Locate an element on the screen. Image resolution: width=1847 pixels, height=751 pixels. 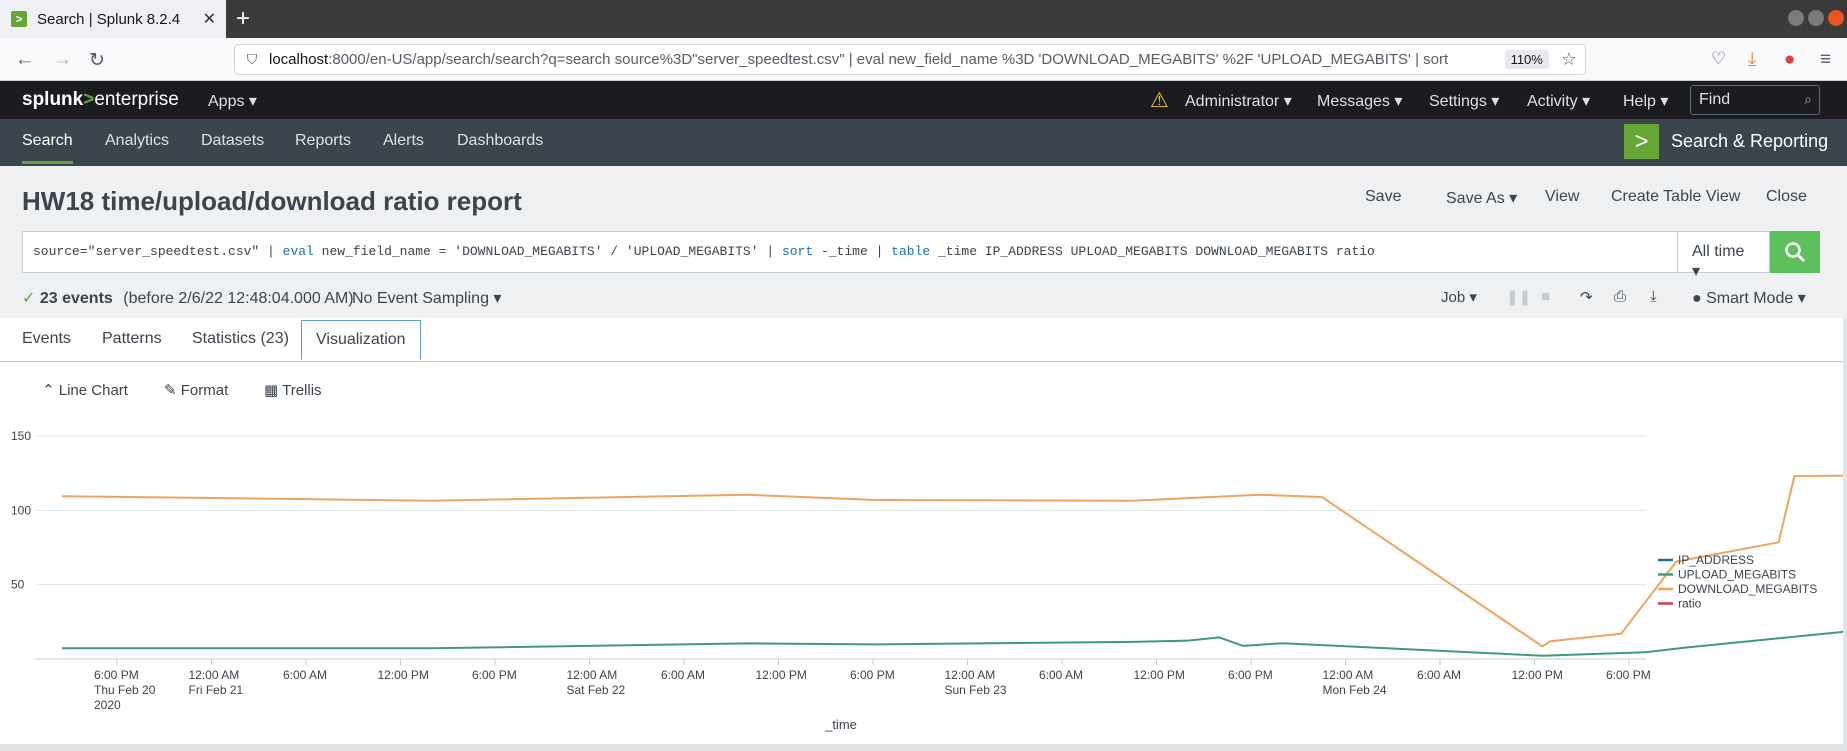
search-app-icon: > is located at coordinates (1641, 141).